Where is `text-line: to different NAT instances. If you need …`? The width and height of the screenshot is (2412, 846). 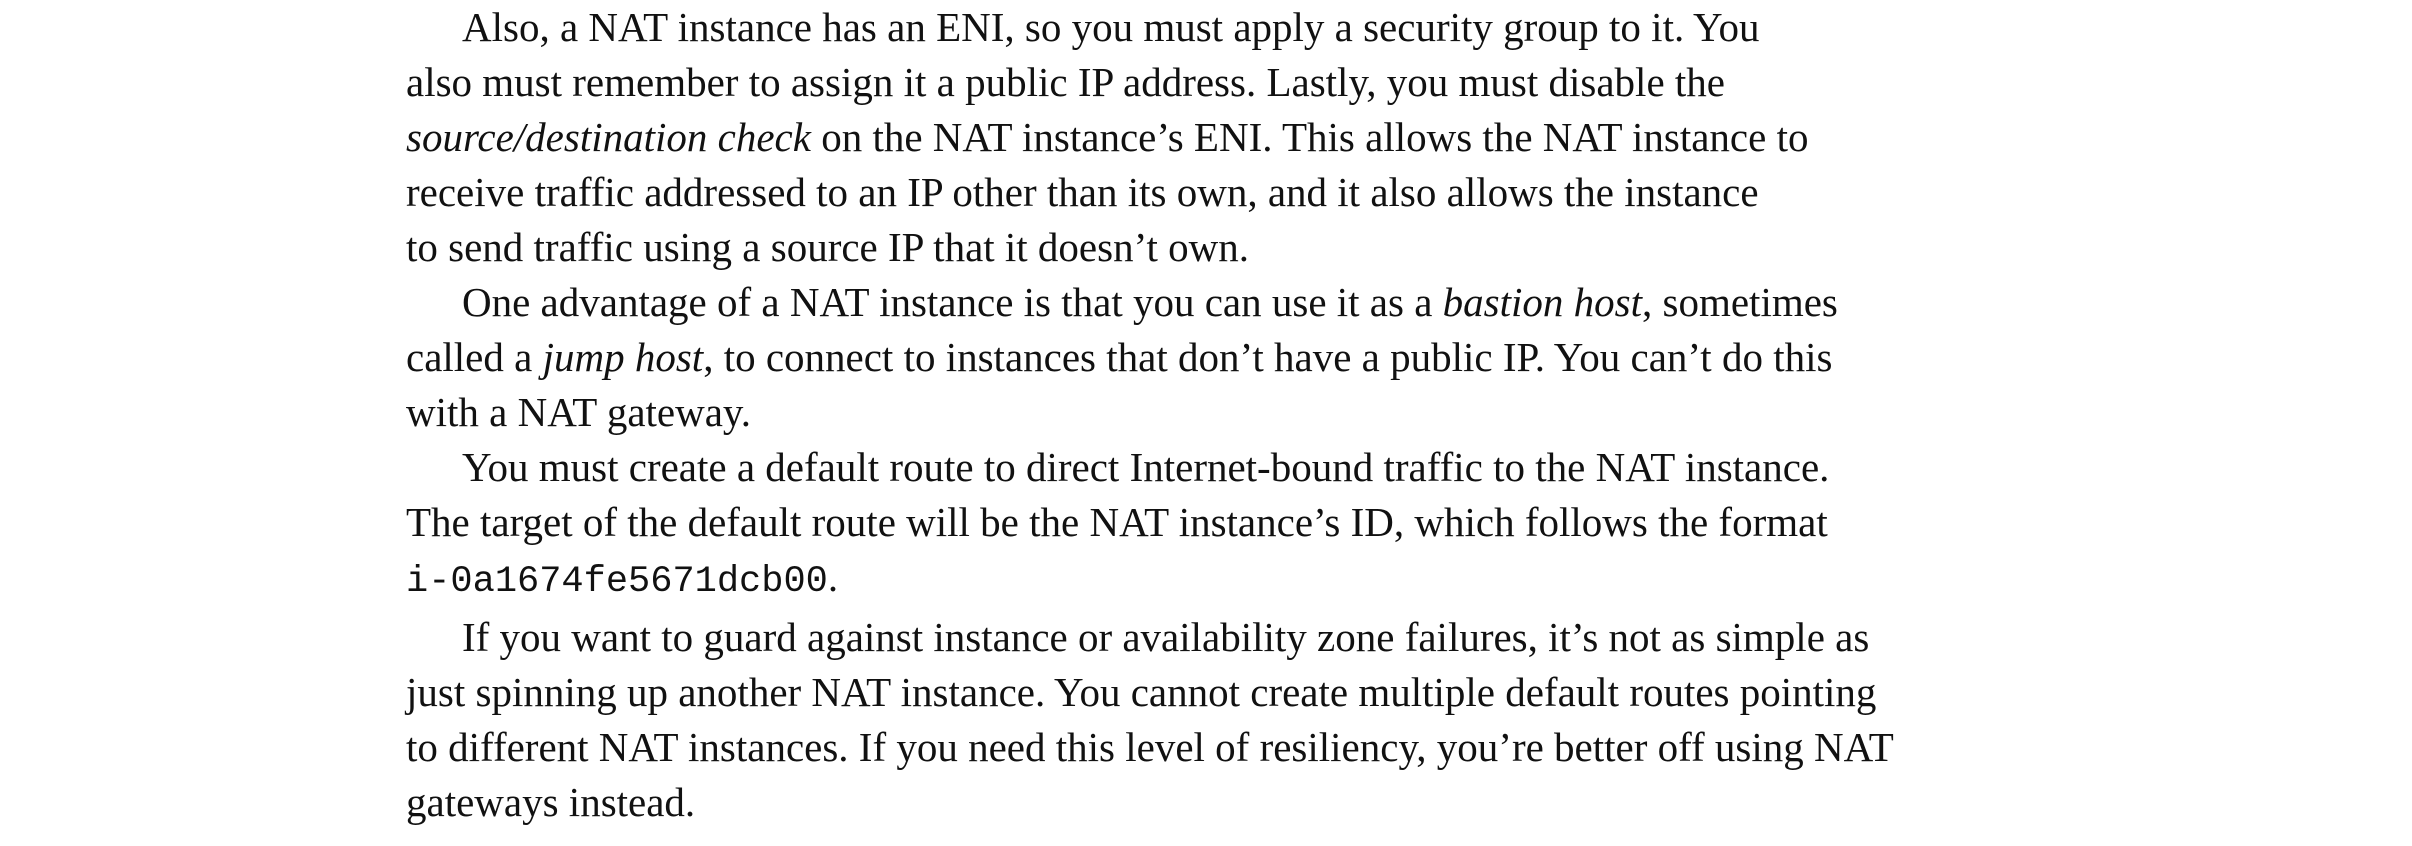
text-line: to different NAT instances. If you need … is located at coordinates (1230, 747).